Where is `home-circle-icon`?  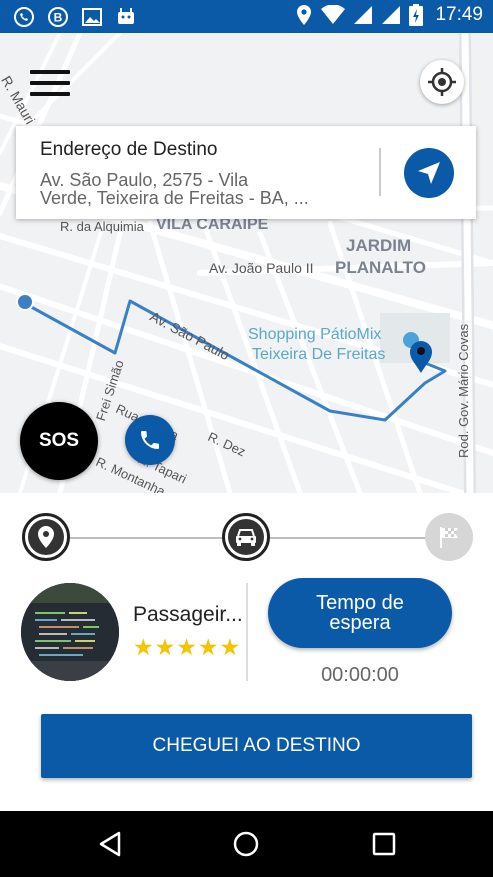 home-circle-icon is located at coordinates (246, 844).